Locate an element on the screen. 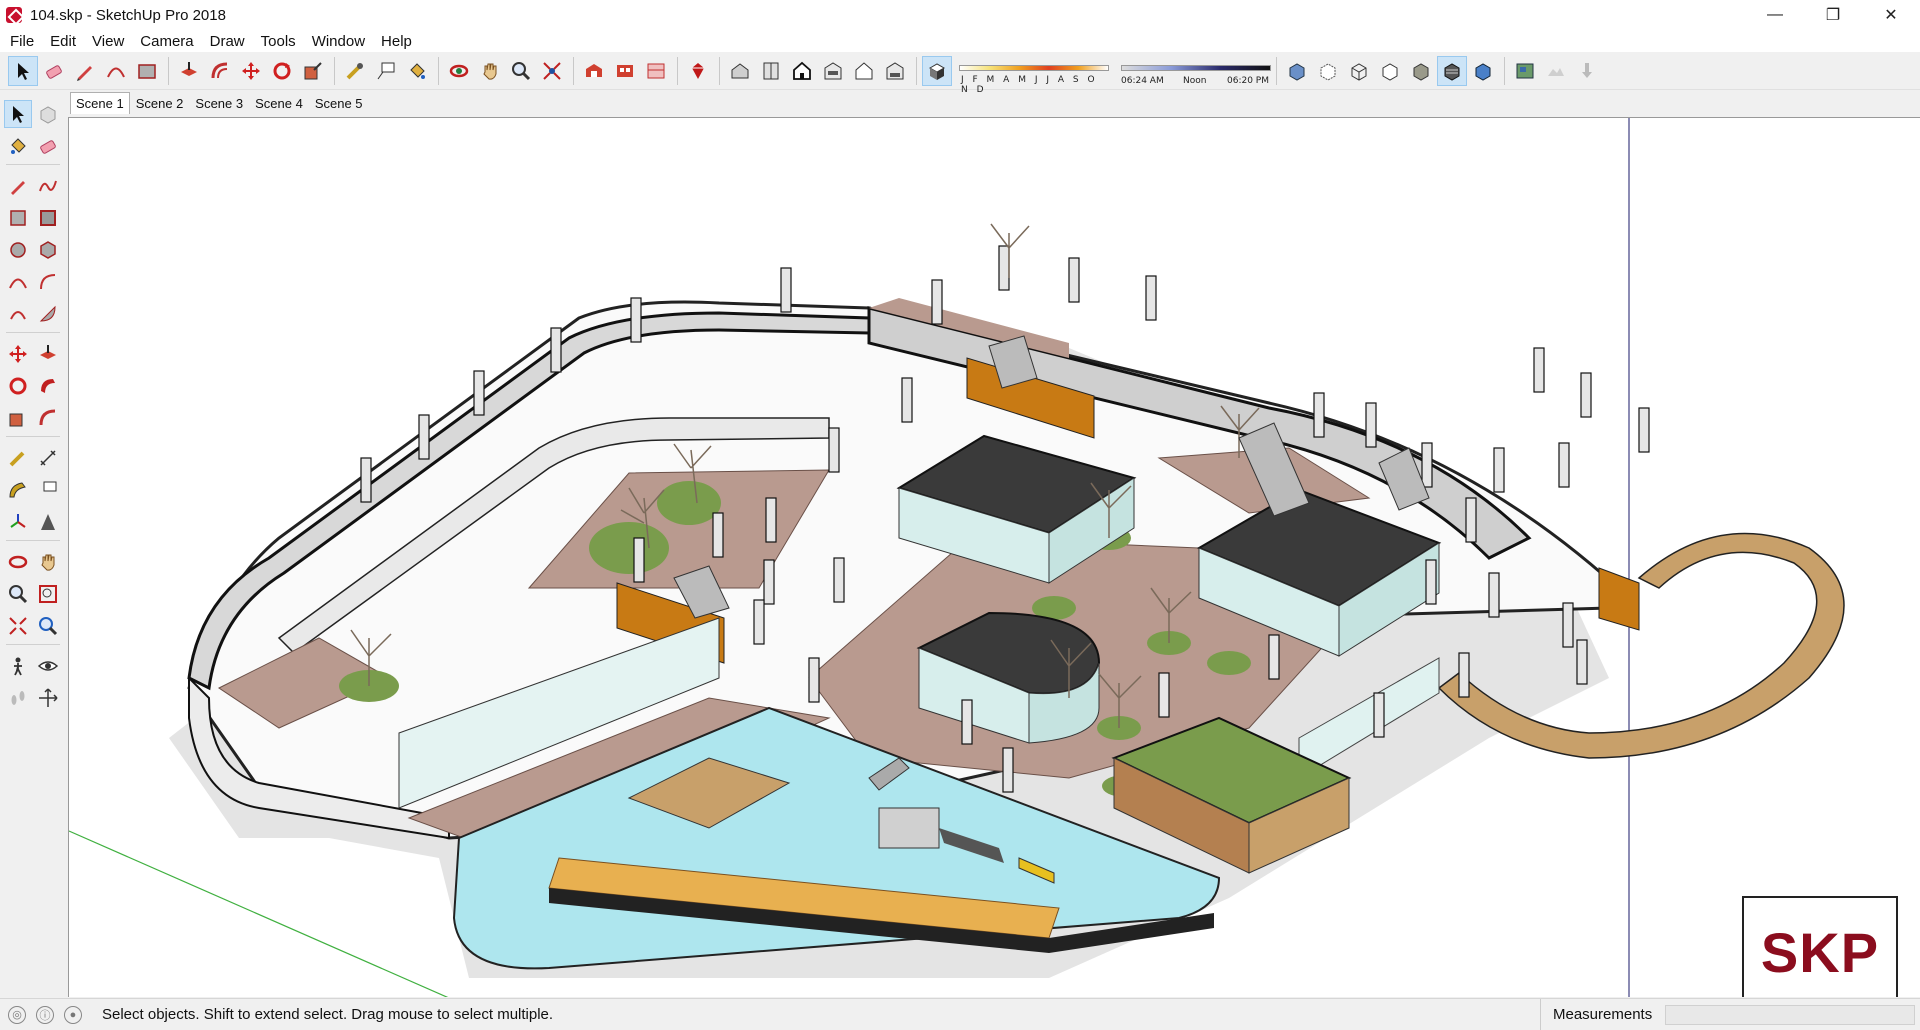 This screenshot has width=1920, height=1030. tab-scene-4: Scene 4 is located at coordinates (279, 103).